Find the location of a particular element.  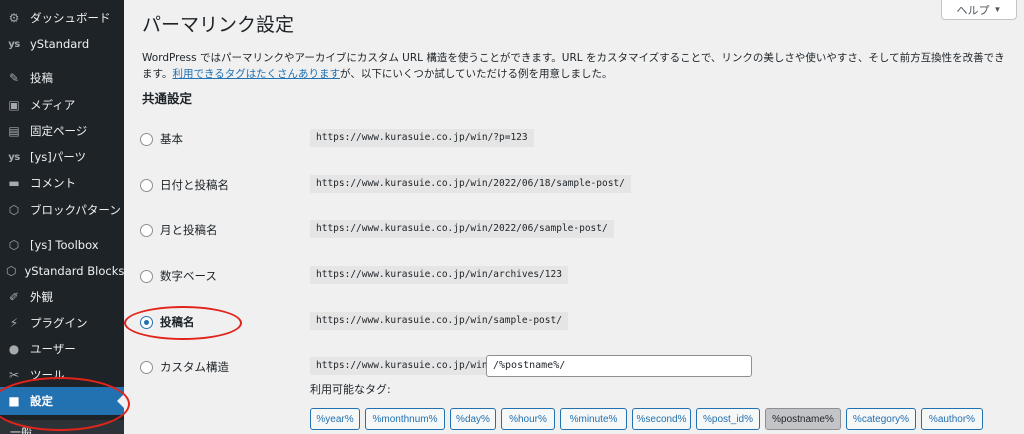

user-icon: ● is located at coordinates (14, 349).